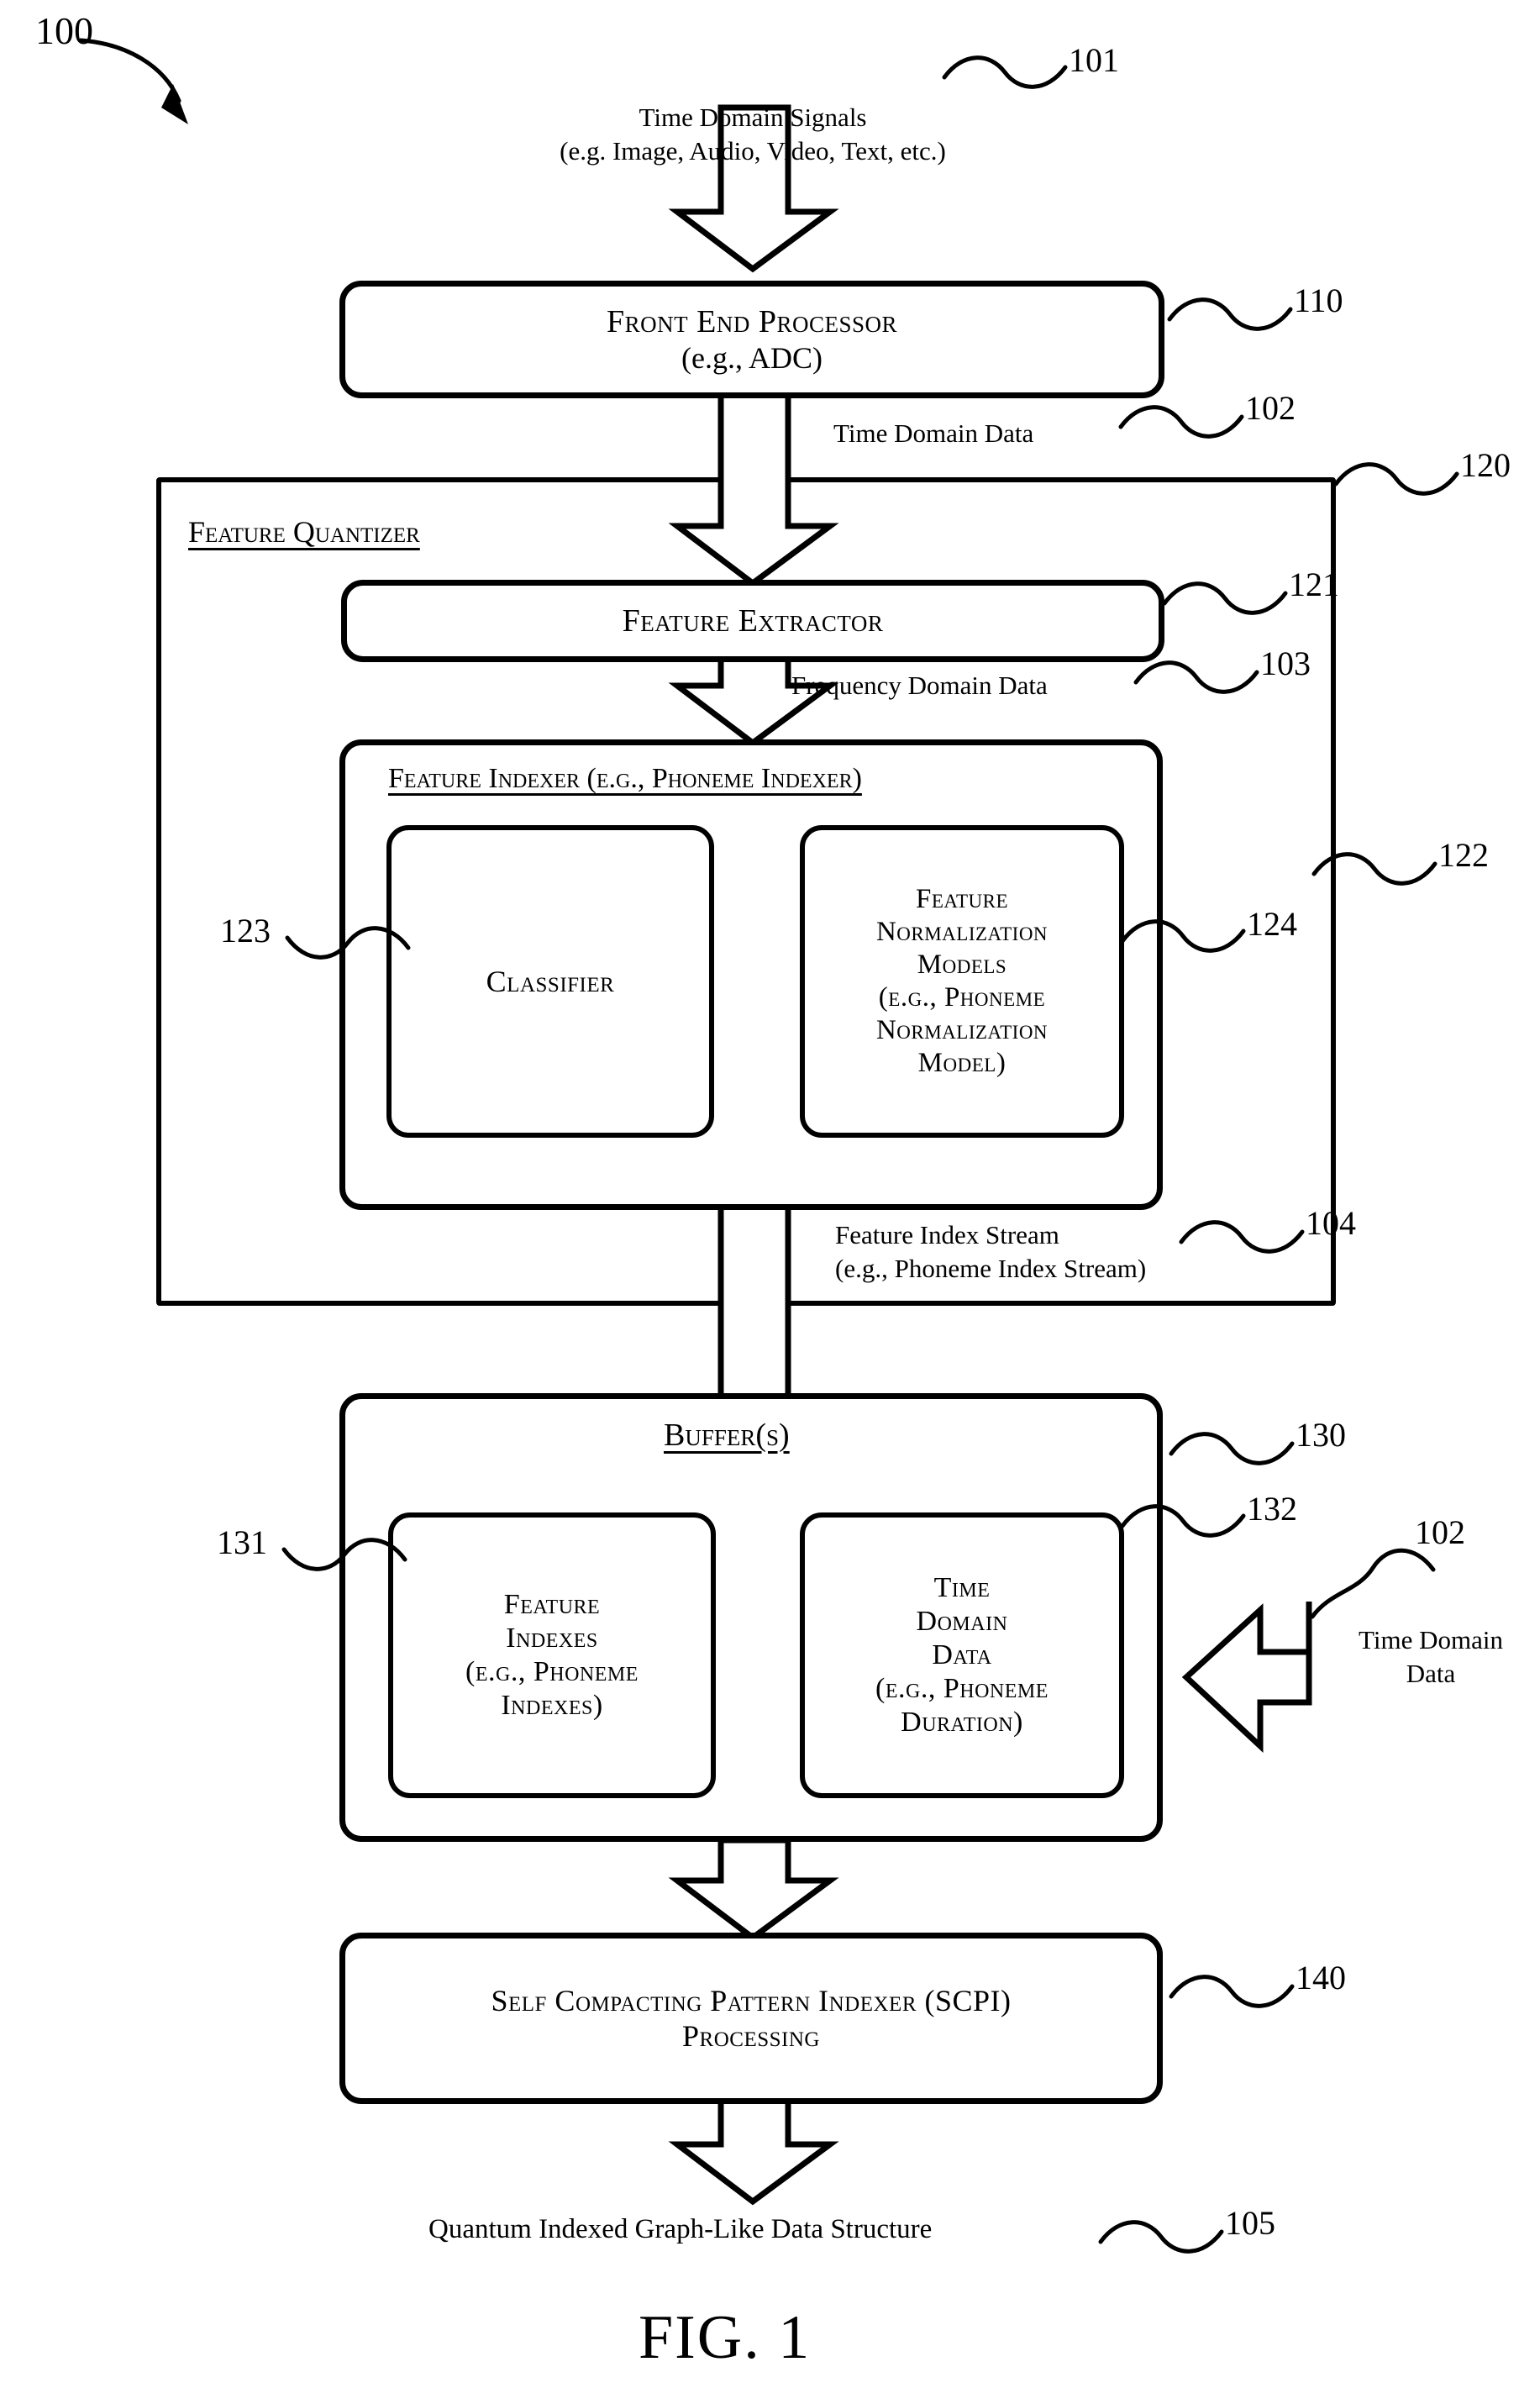  What do you see at coordinates (1181, 422) in the screenshot?
I see `leader-102a` at bounding box center [1181, 422].